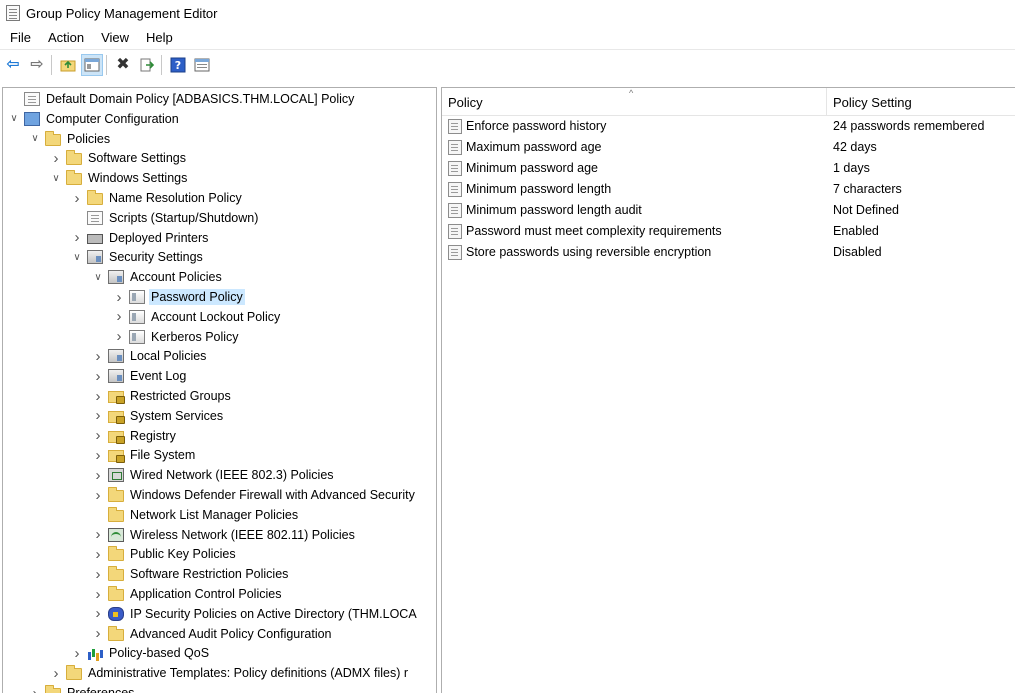  What do you see at coordinates (19, 37) in the screenshot?
I see `menu-file: File` at bounding box center [19, 37].